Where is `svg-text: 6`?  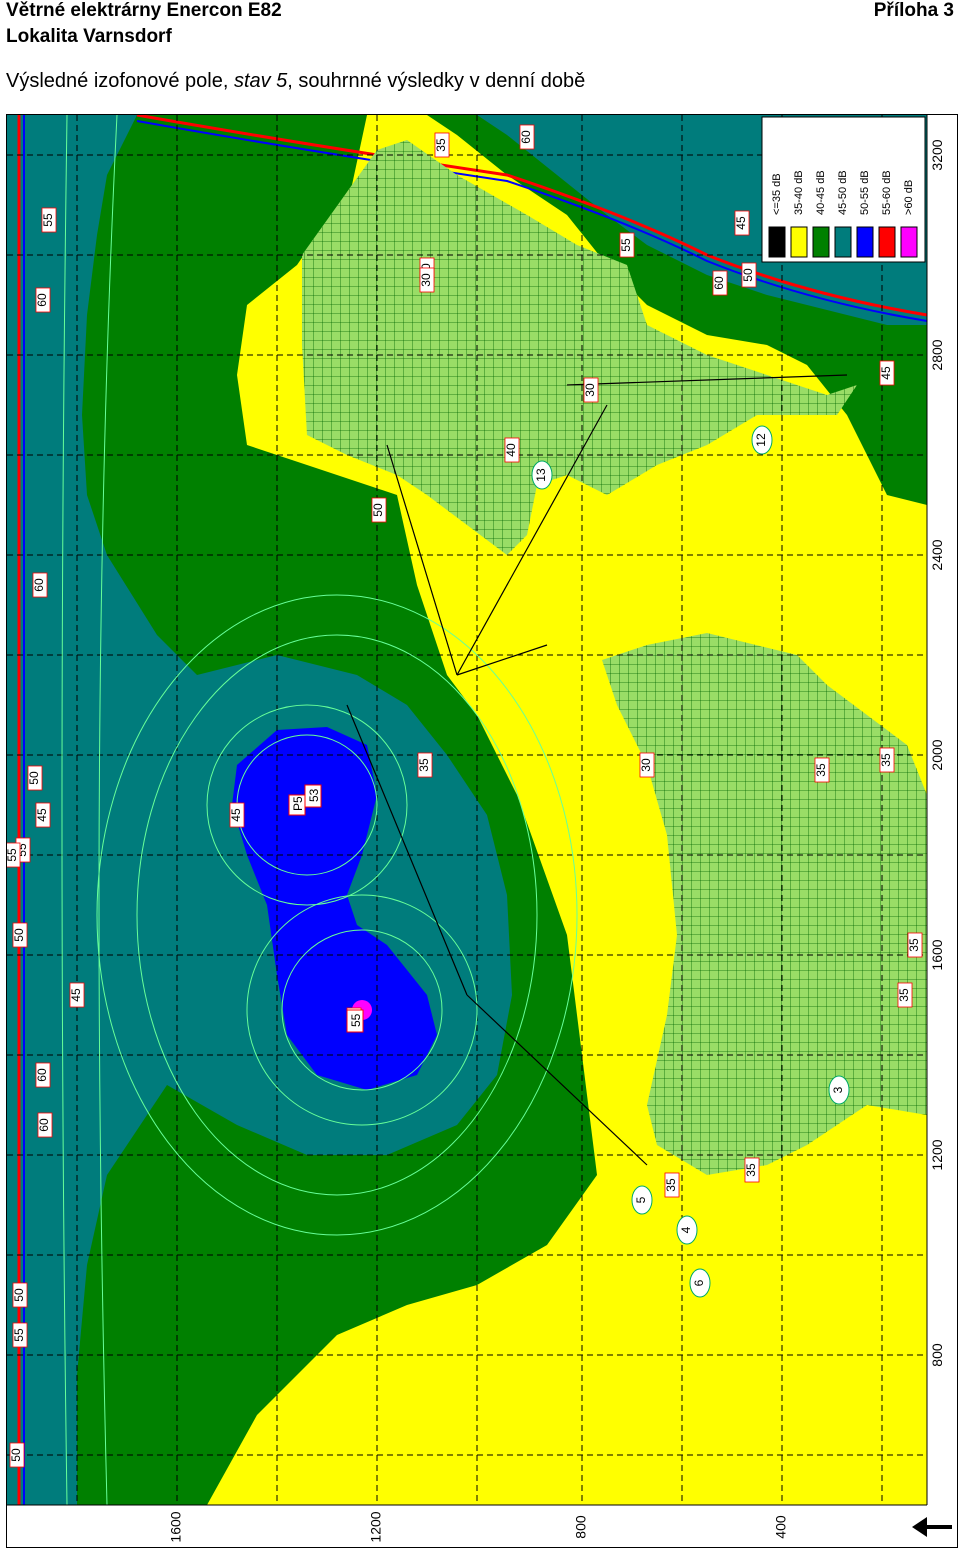
svg-text: 6 is located at coordinates (699, 1282).